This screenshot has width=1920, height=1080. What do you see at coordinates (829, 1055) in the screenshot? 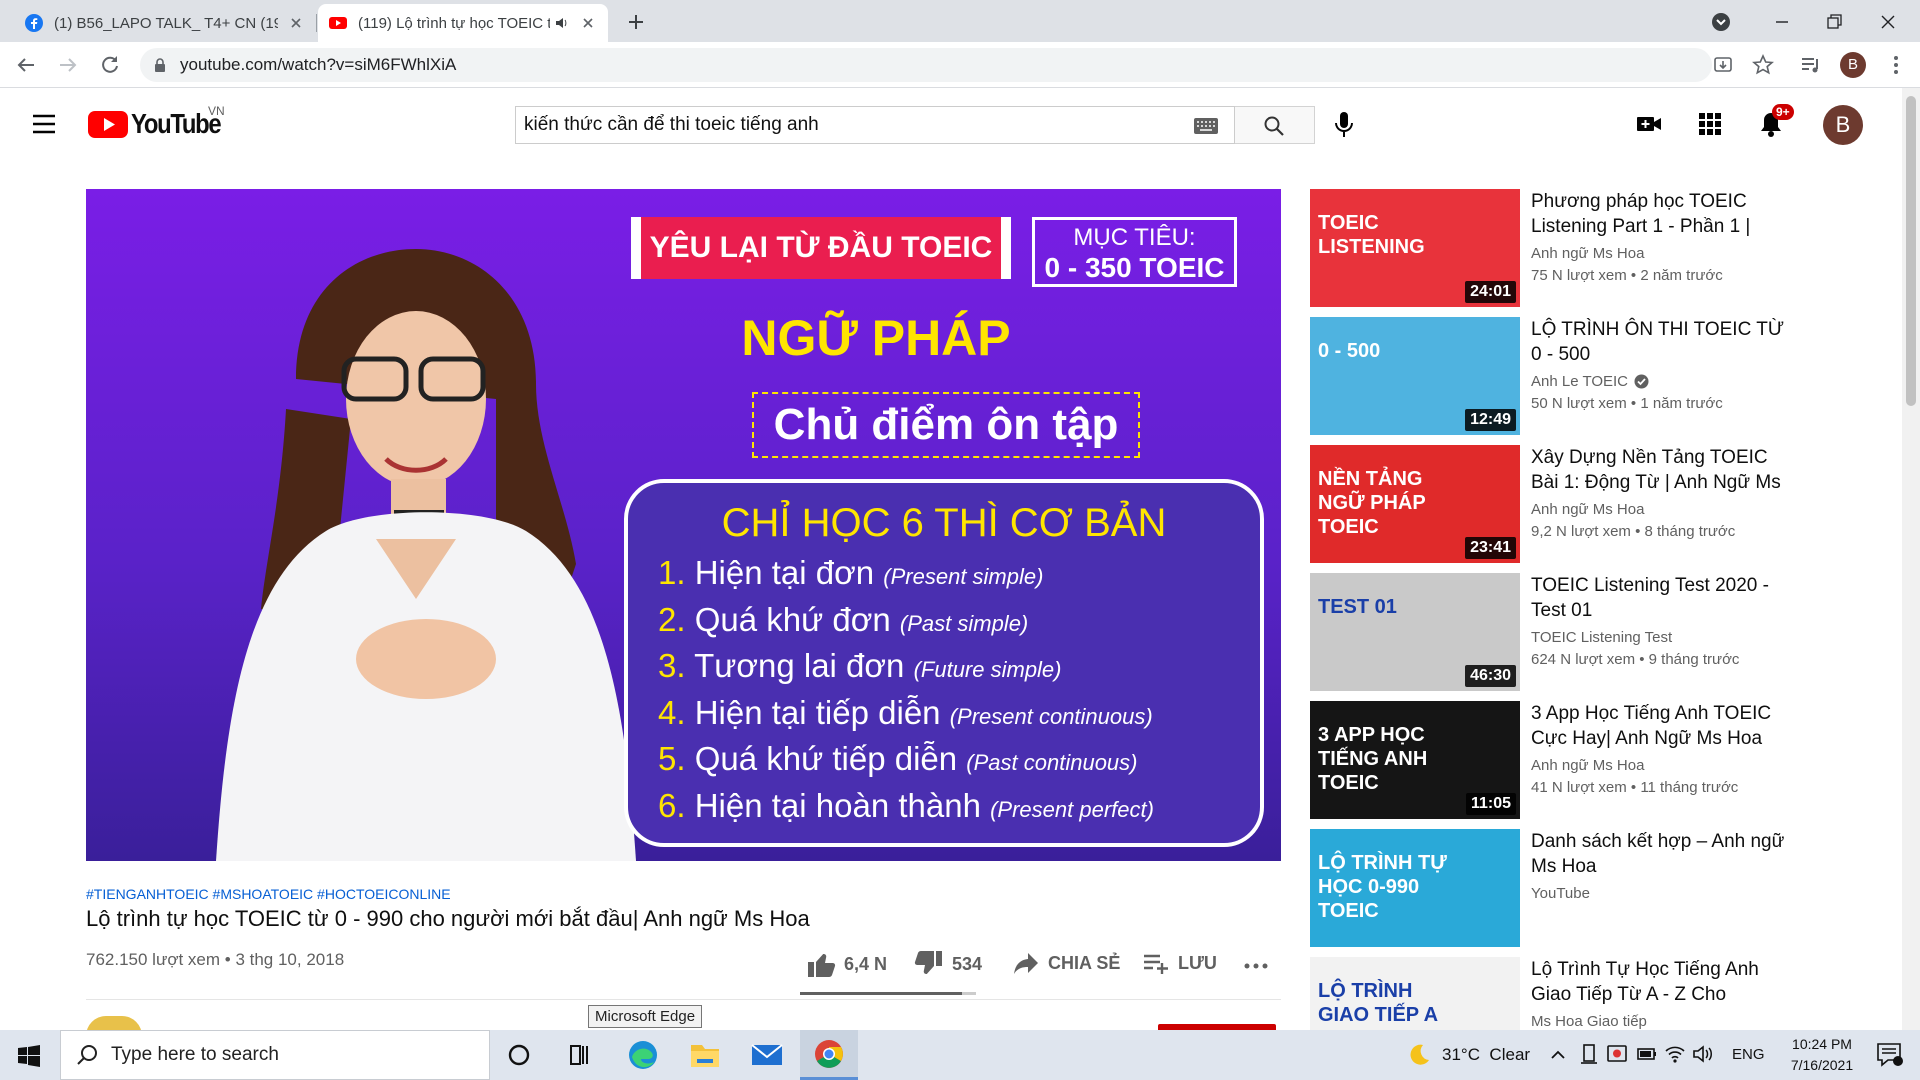
I see `chrome-taskbar-active` at bounding box center [829, 1055].